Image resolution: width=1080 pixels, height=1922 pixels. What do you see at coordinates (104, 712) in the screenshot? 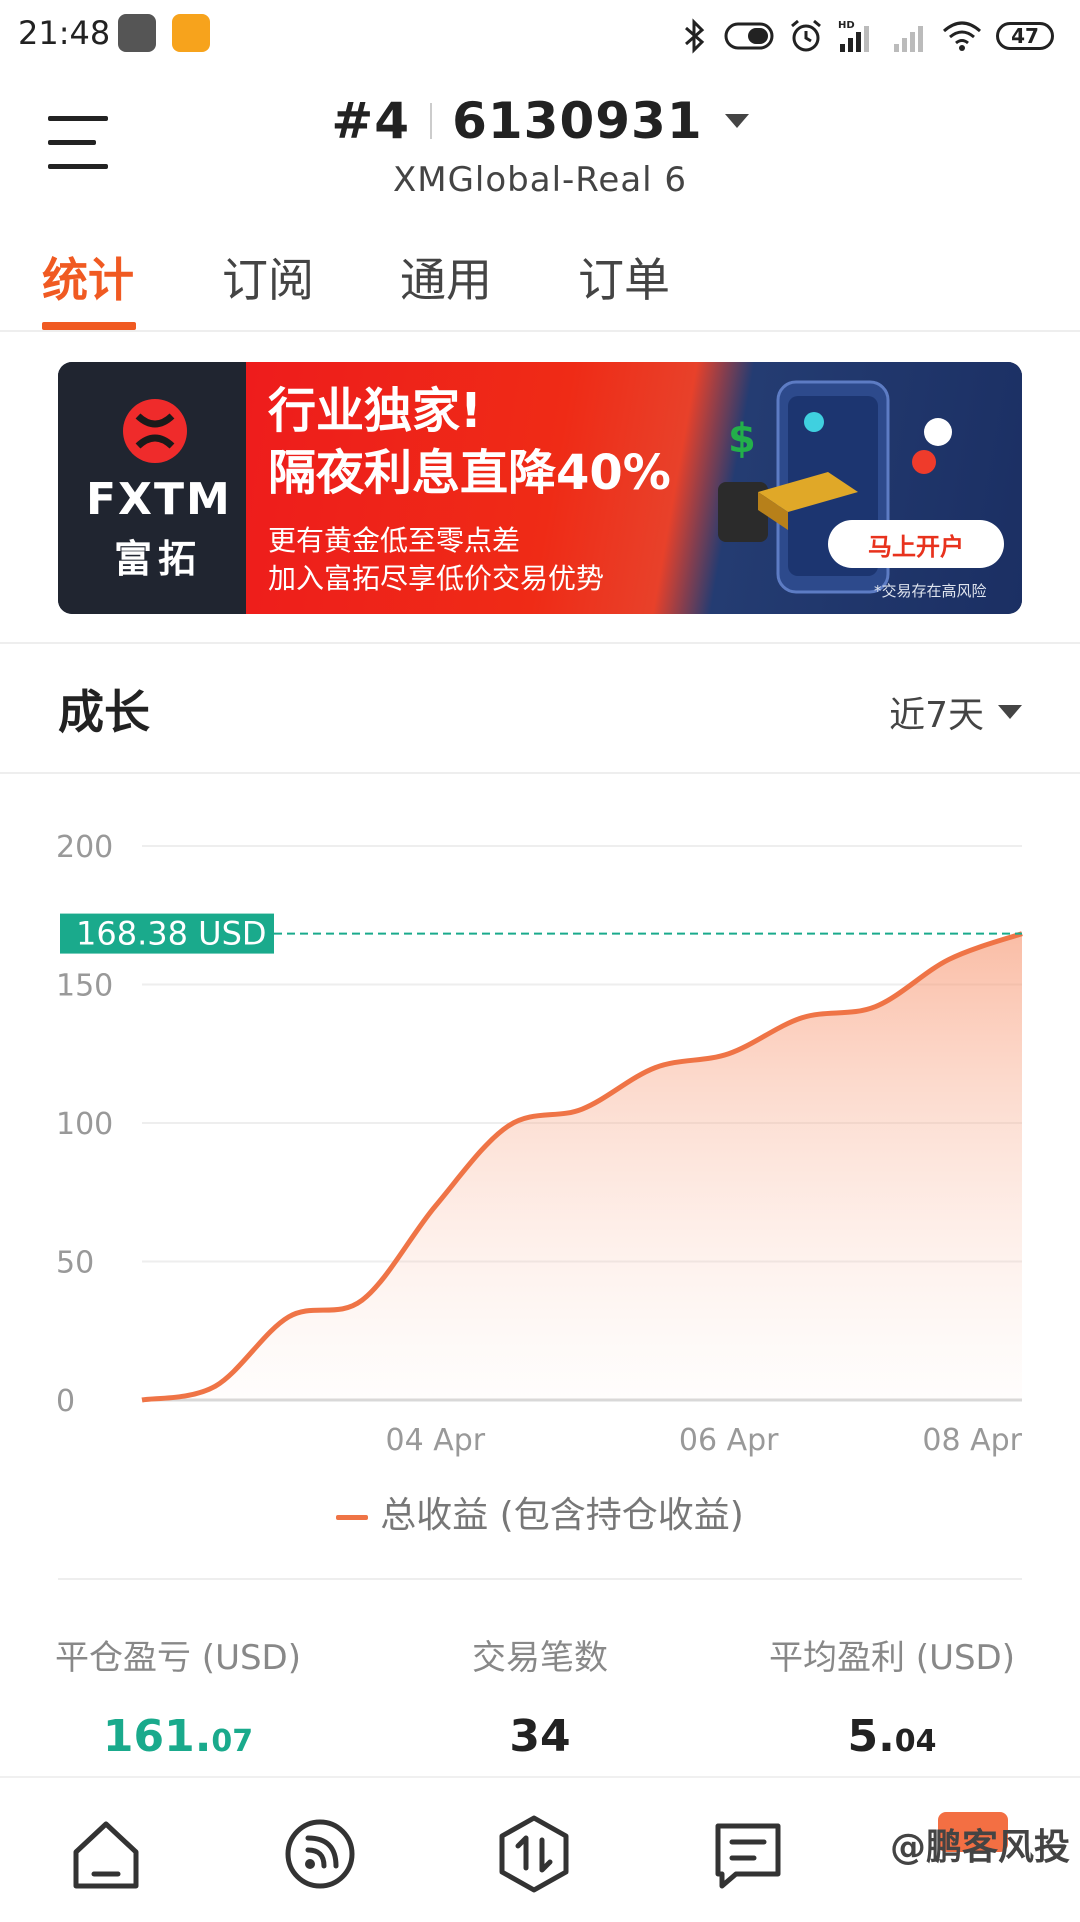
I see `growth-title: 成长` at bounding box center [104, 712].